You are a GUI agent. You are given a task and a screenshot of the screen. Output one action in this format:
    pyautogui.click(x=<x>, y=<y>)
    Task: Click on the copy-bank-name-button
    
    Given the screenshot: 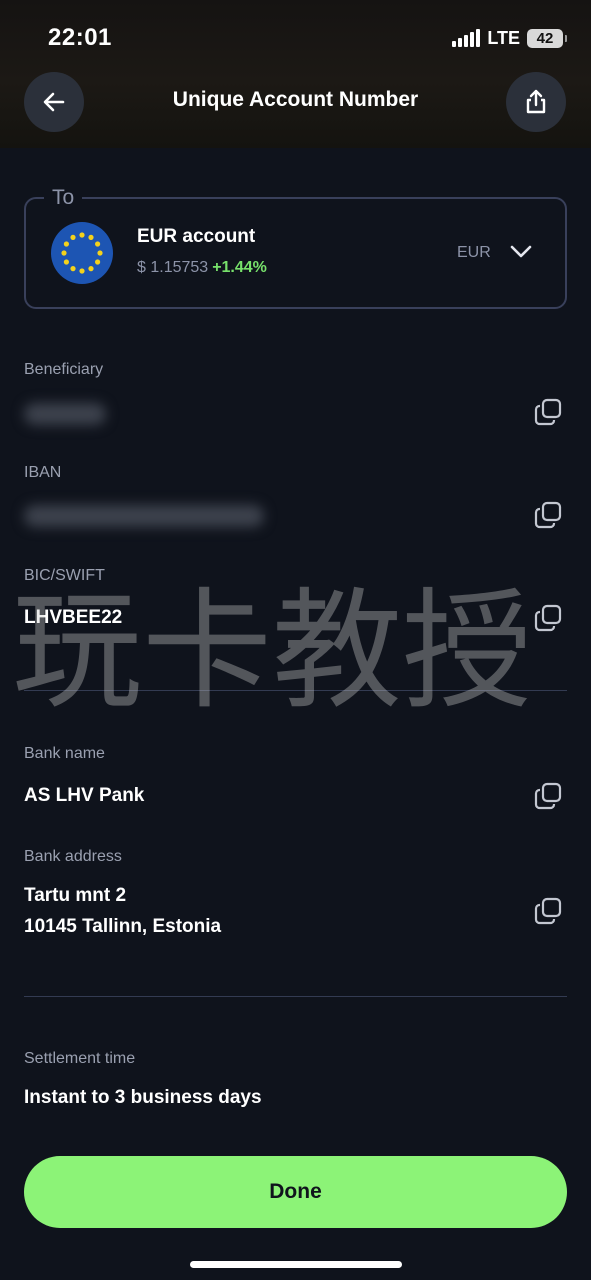 What is the action you would take?
    pyautogui.click(x=548, y=796)
    